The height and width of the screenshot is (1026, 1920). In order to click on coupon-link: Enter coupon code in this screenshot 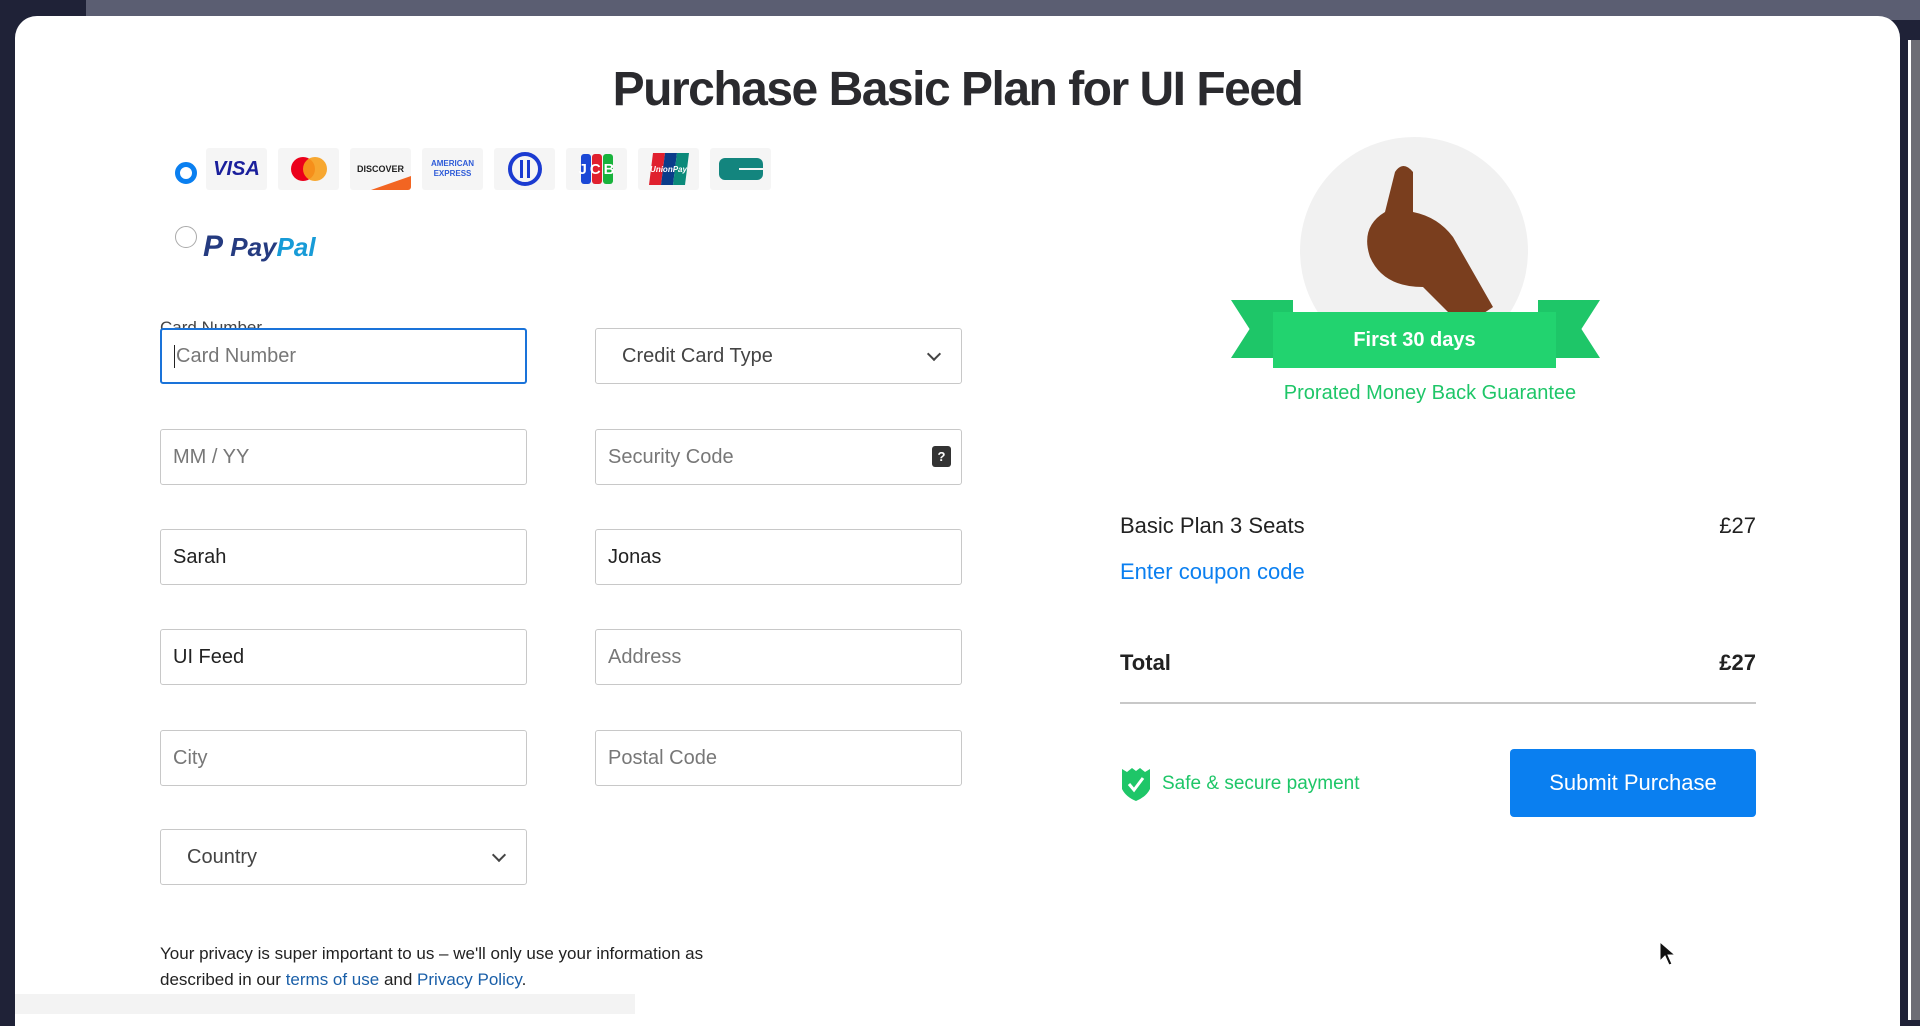, I will do `click(1212, 572)`.